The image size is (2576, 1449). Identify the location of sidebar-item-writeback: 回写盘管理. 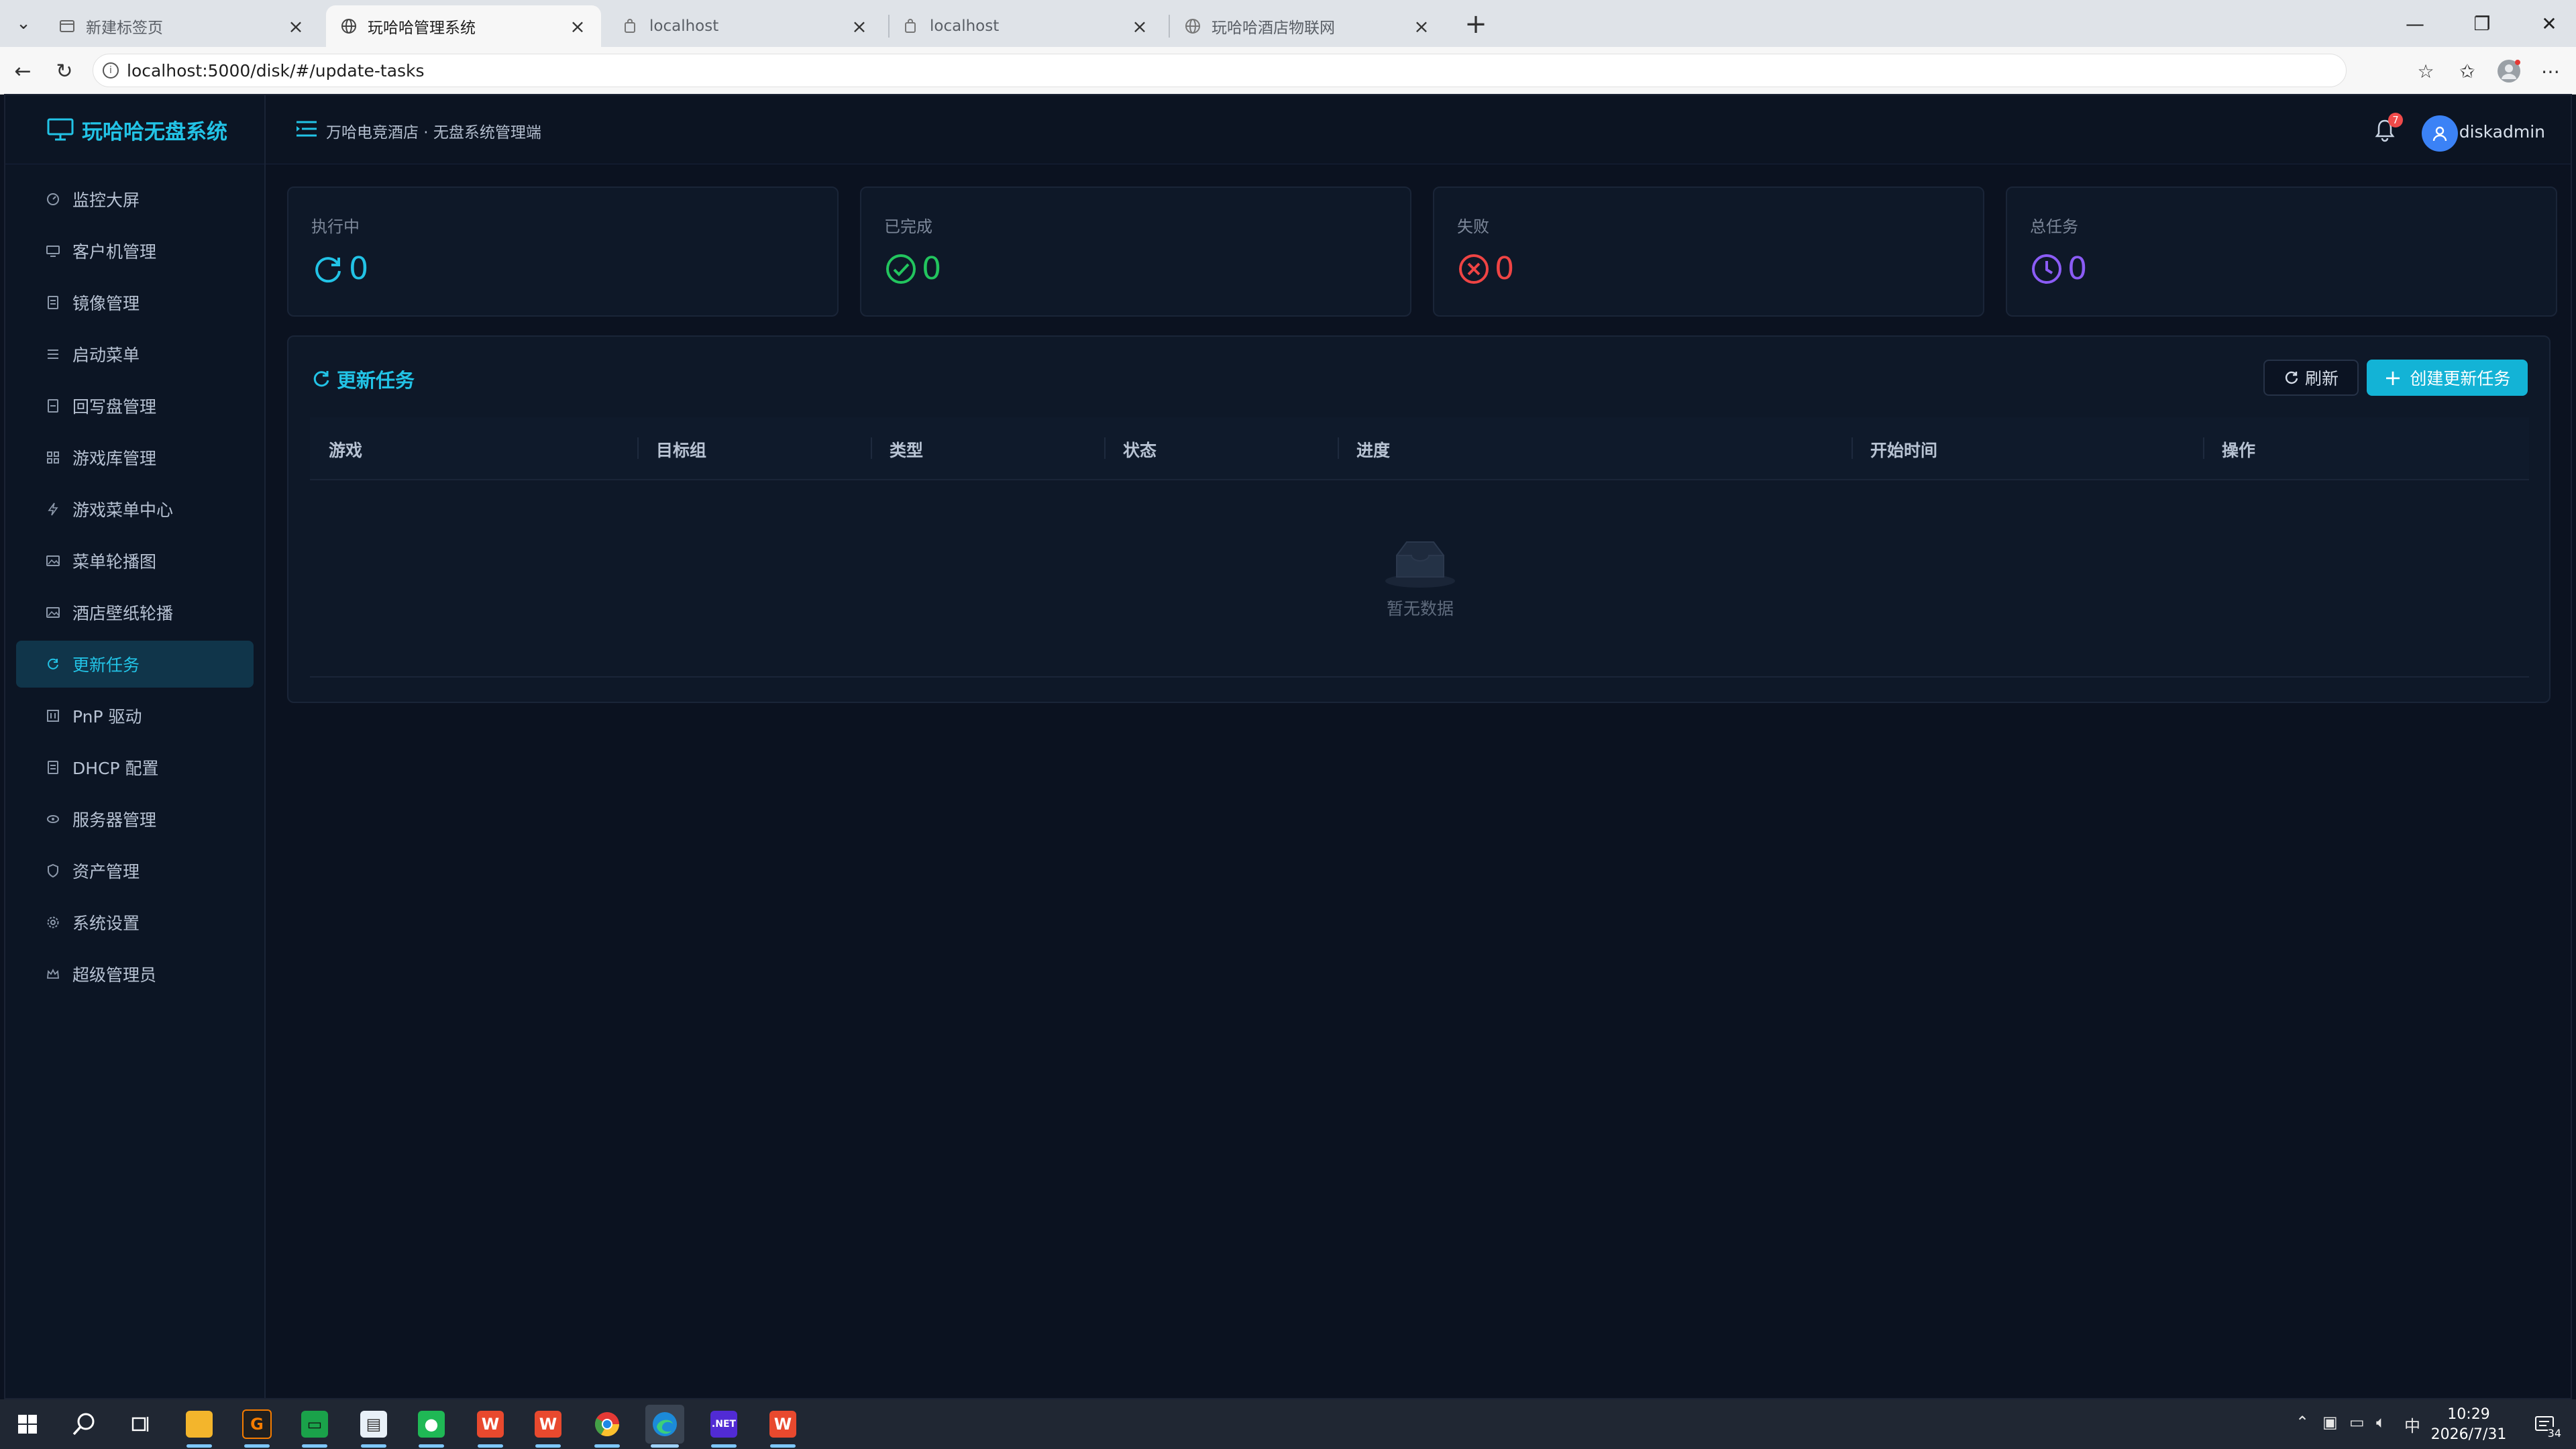
(135, 405).